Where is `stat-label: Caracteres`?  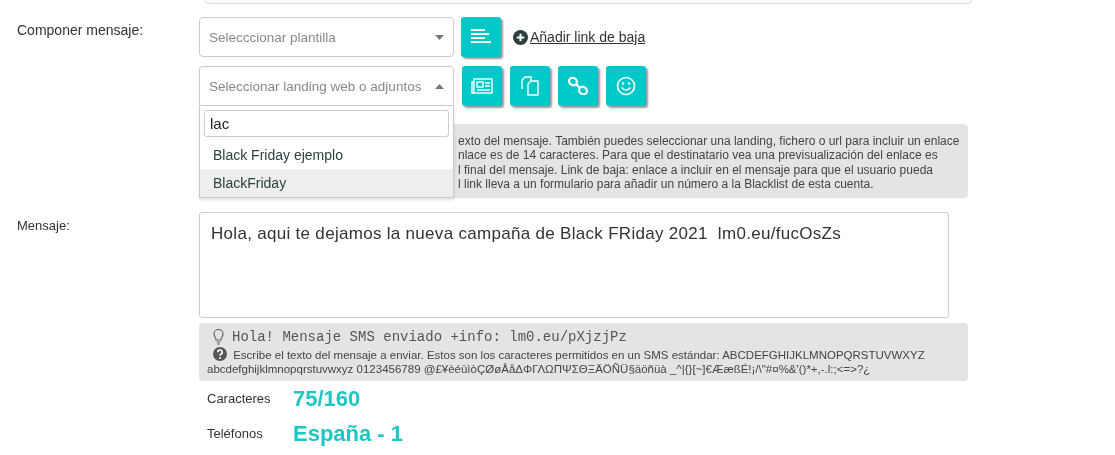 stat-label: Caracteres is located at coordinates (239, 398).